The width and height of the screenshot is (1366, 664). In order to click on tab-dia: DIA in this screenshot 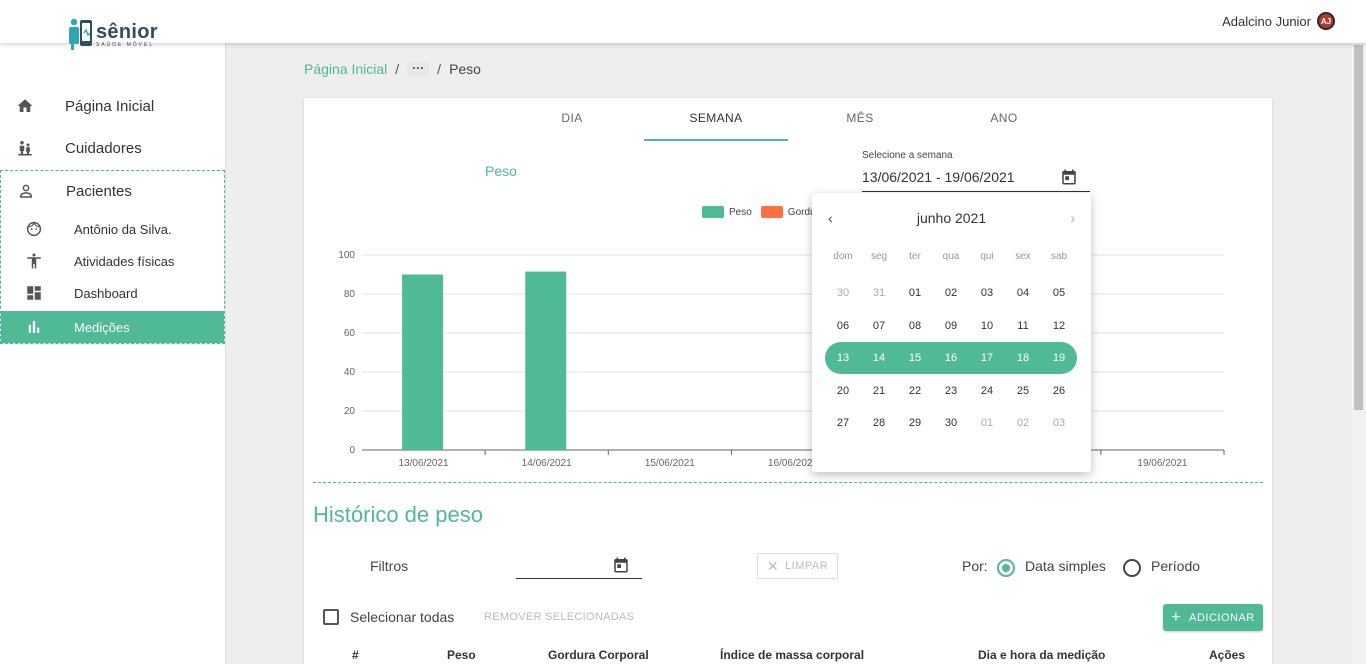, I will do `click(572, 119)`.